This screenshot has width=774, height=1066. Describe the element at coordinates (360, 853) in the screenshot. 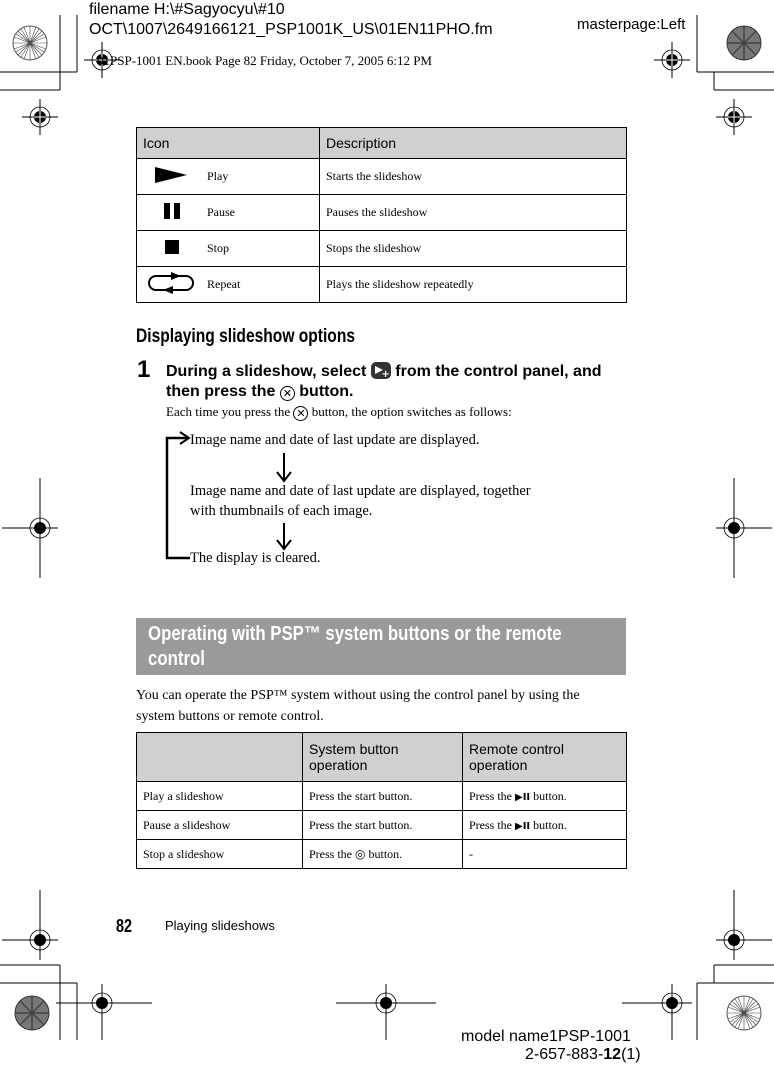

I see `circle-button-icon: ◎` at that location.